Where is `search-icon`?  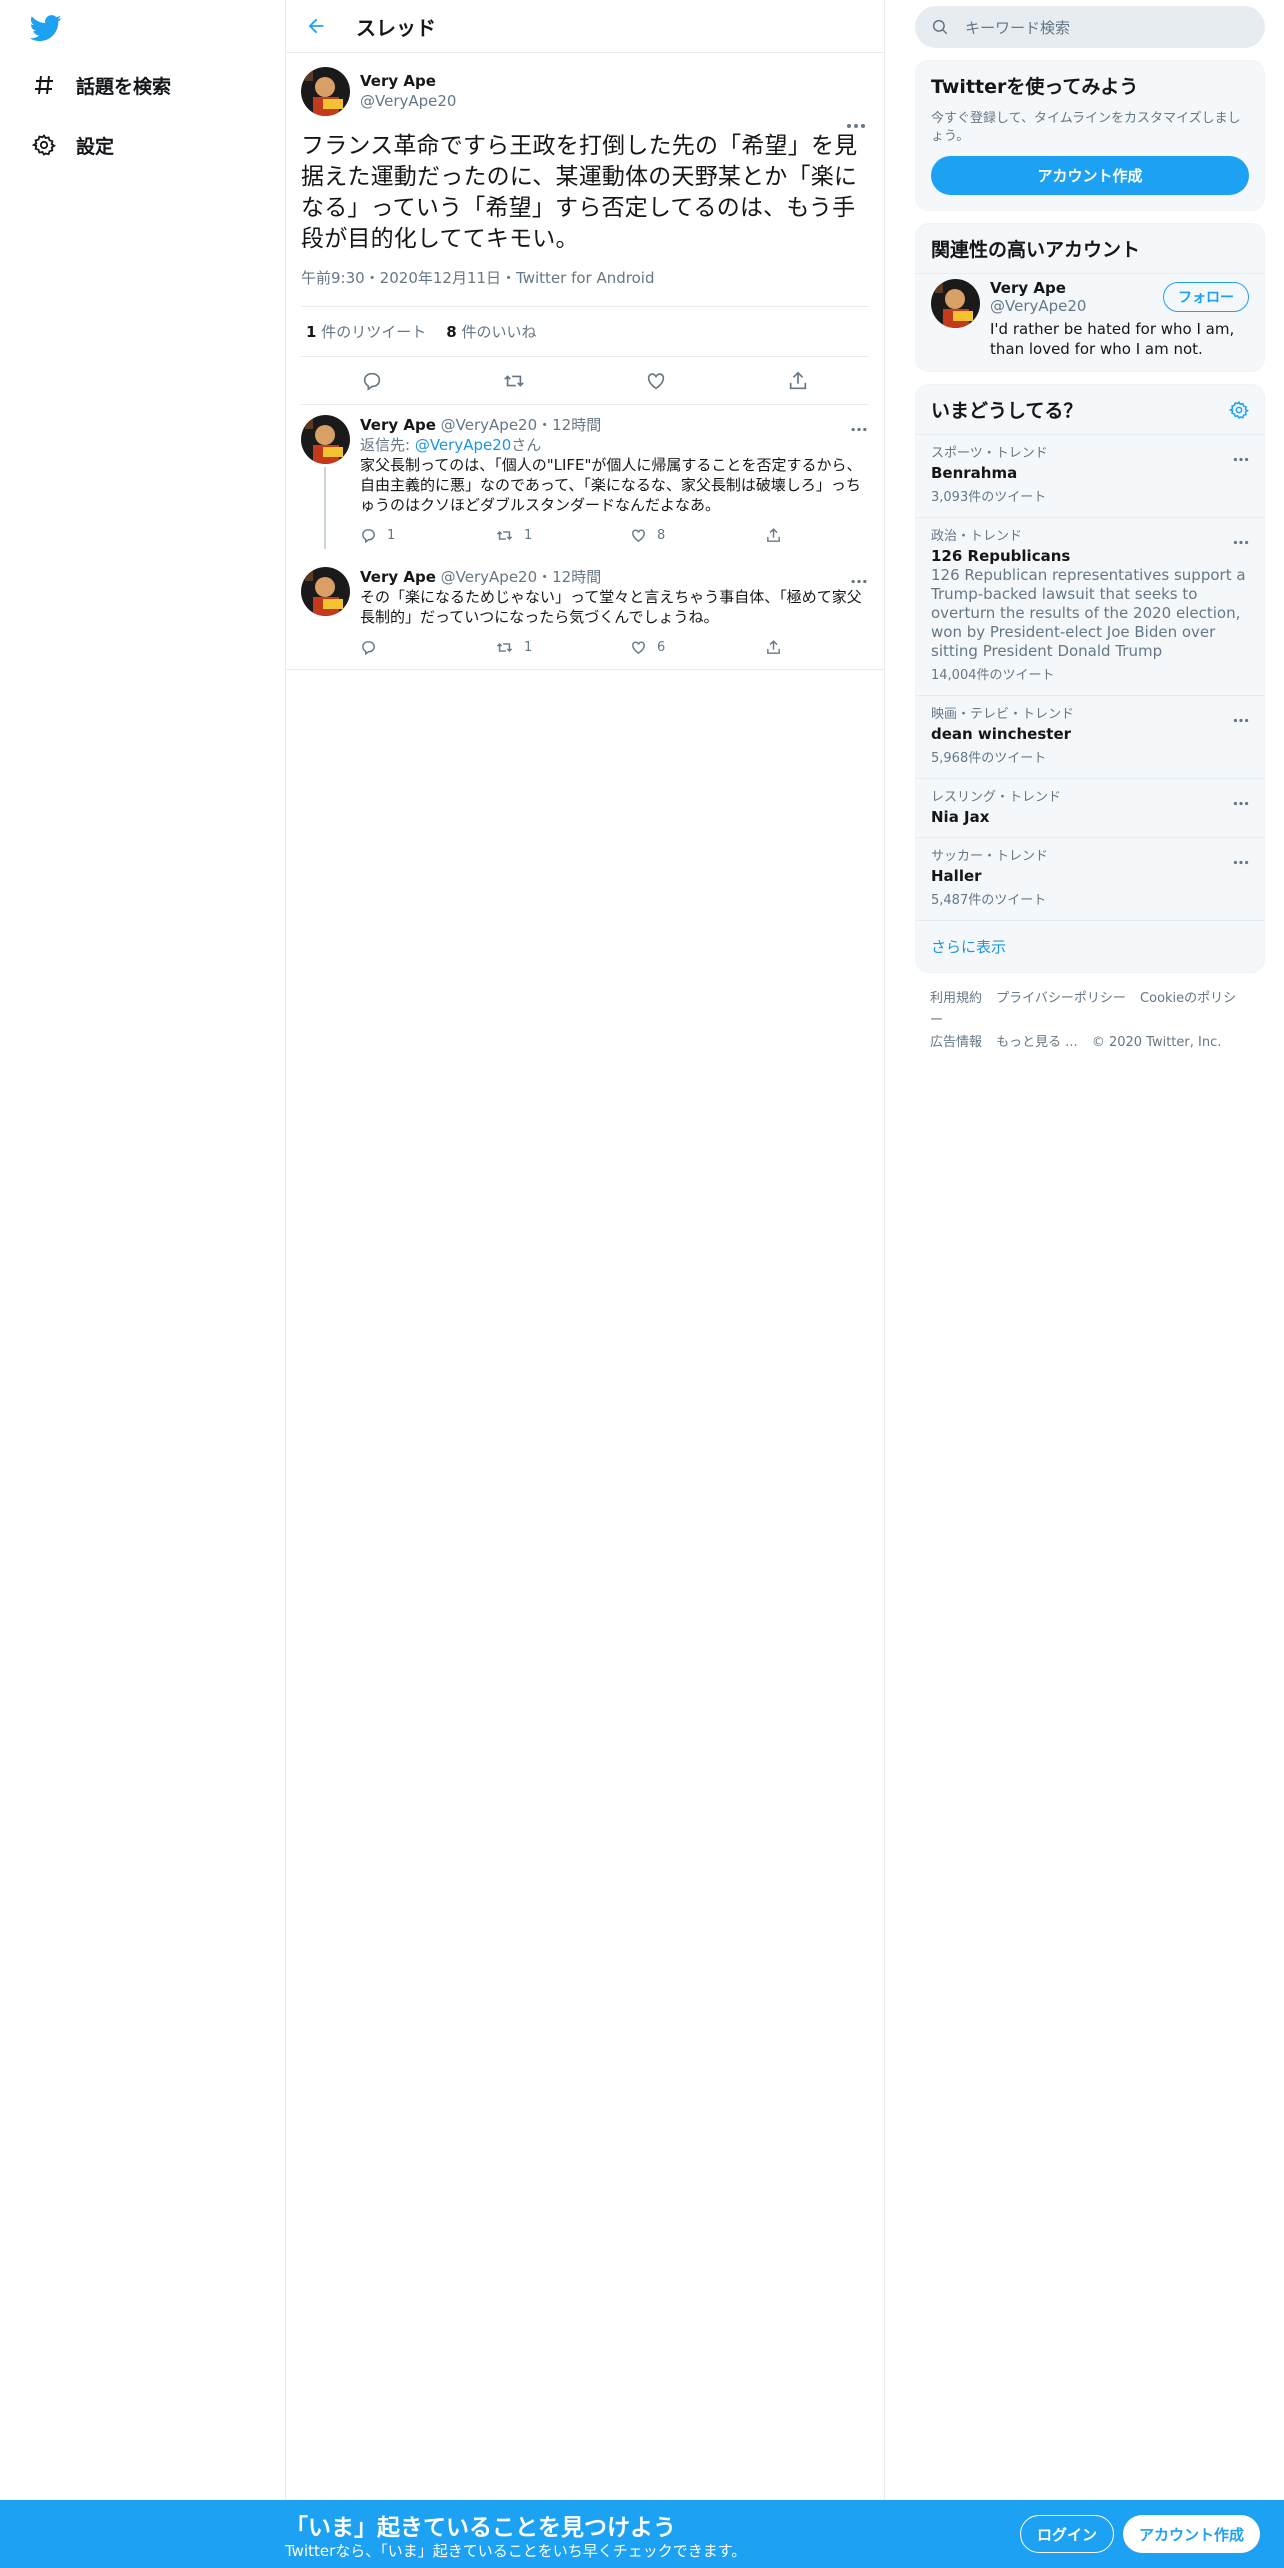
search-icon is located at coordinates (940, 27).